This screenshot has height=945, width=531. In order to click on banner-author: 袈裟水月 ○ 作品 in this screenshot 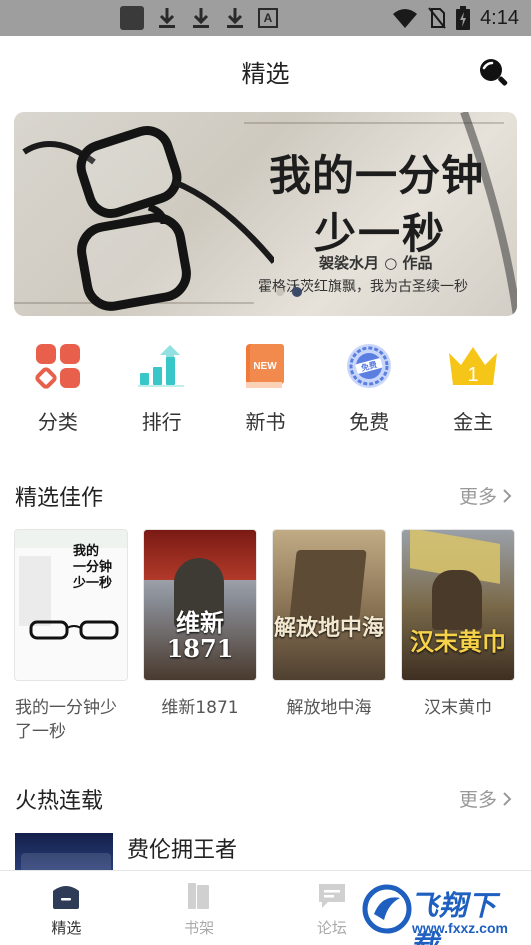, I will do `click(376, 263)`.